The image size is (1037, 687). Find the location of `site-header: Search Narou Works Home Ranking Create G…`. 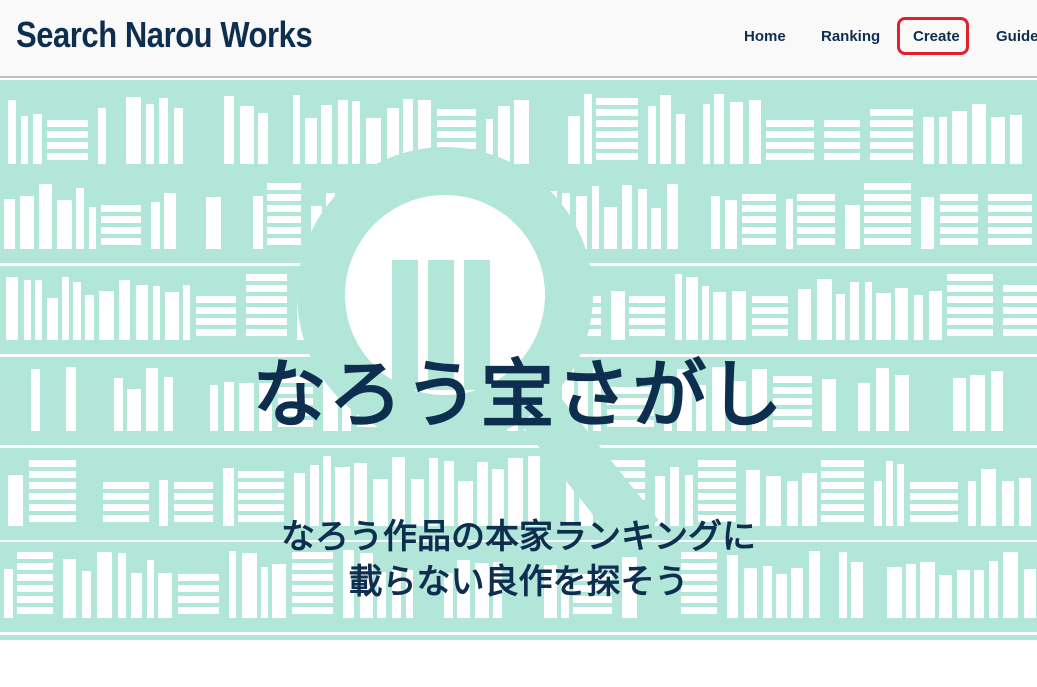

site-header: Search Narou Works Home Ranking Create G… is located at coordinates (518, 39).